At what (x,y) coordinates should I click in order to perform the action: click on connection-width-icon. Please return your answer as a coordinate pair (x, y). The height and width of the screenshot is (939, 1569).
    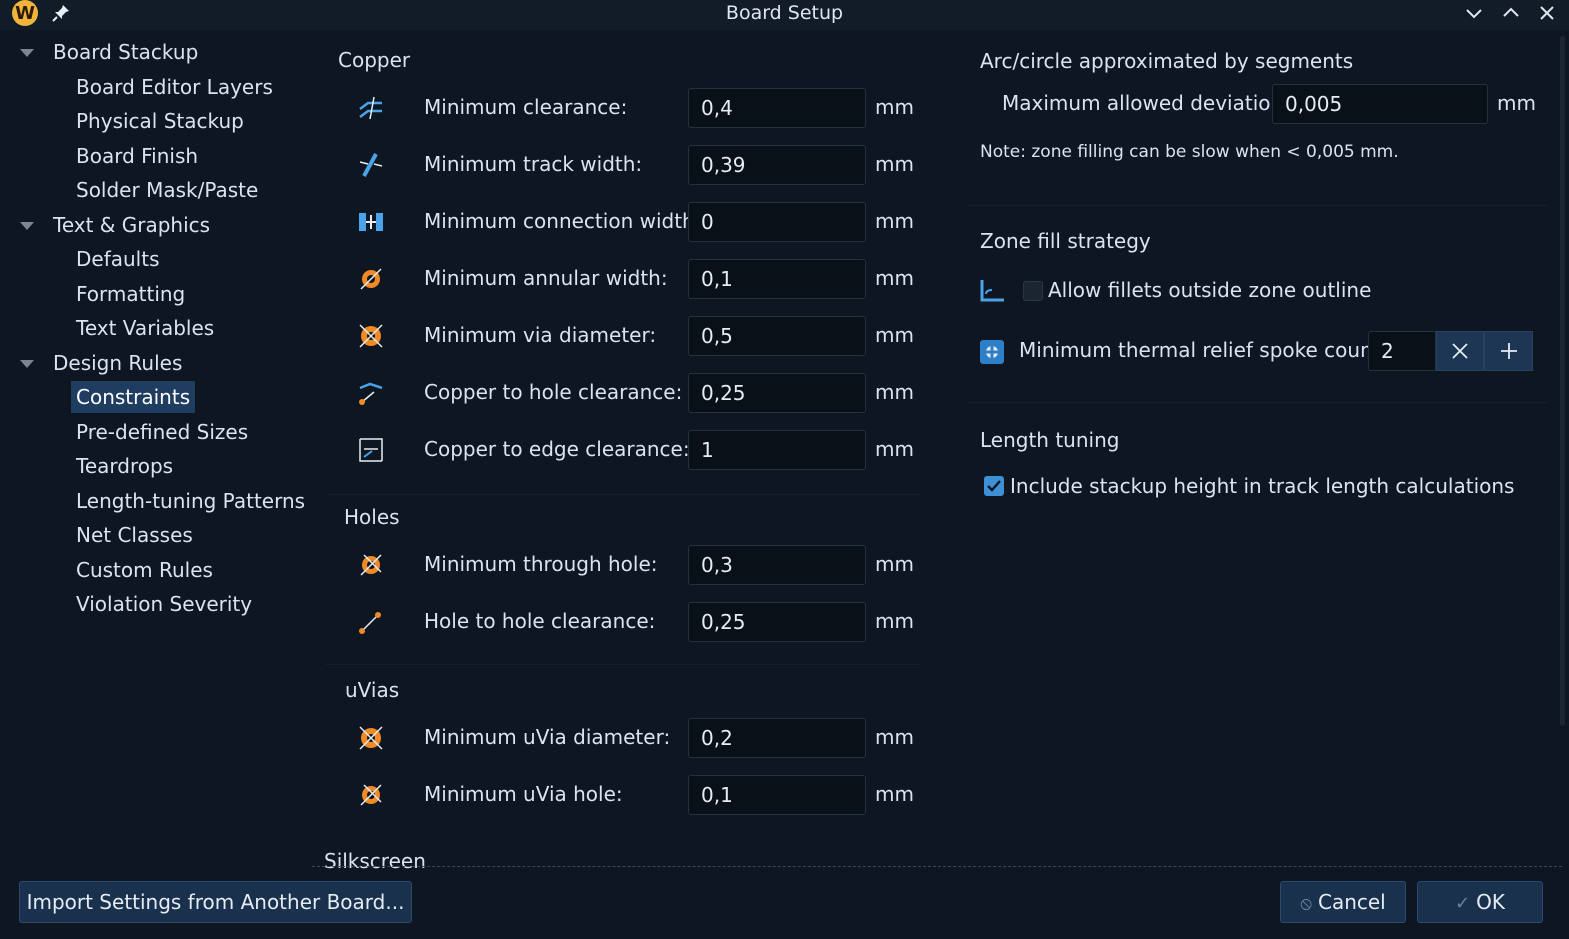
    Looking at the image, I should click on (371, 222).